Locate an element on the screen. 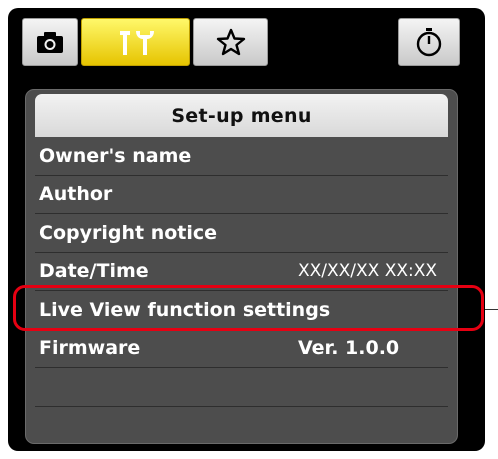 This screenshot has width=498, height=459. tab-shooting is located at coordinates (50, 42).